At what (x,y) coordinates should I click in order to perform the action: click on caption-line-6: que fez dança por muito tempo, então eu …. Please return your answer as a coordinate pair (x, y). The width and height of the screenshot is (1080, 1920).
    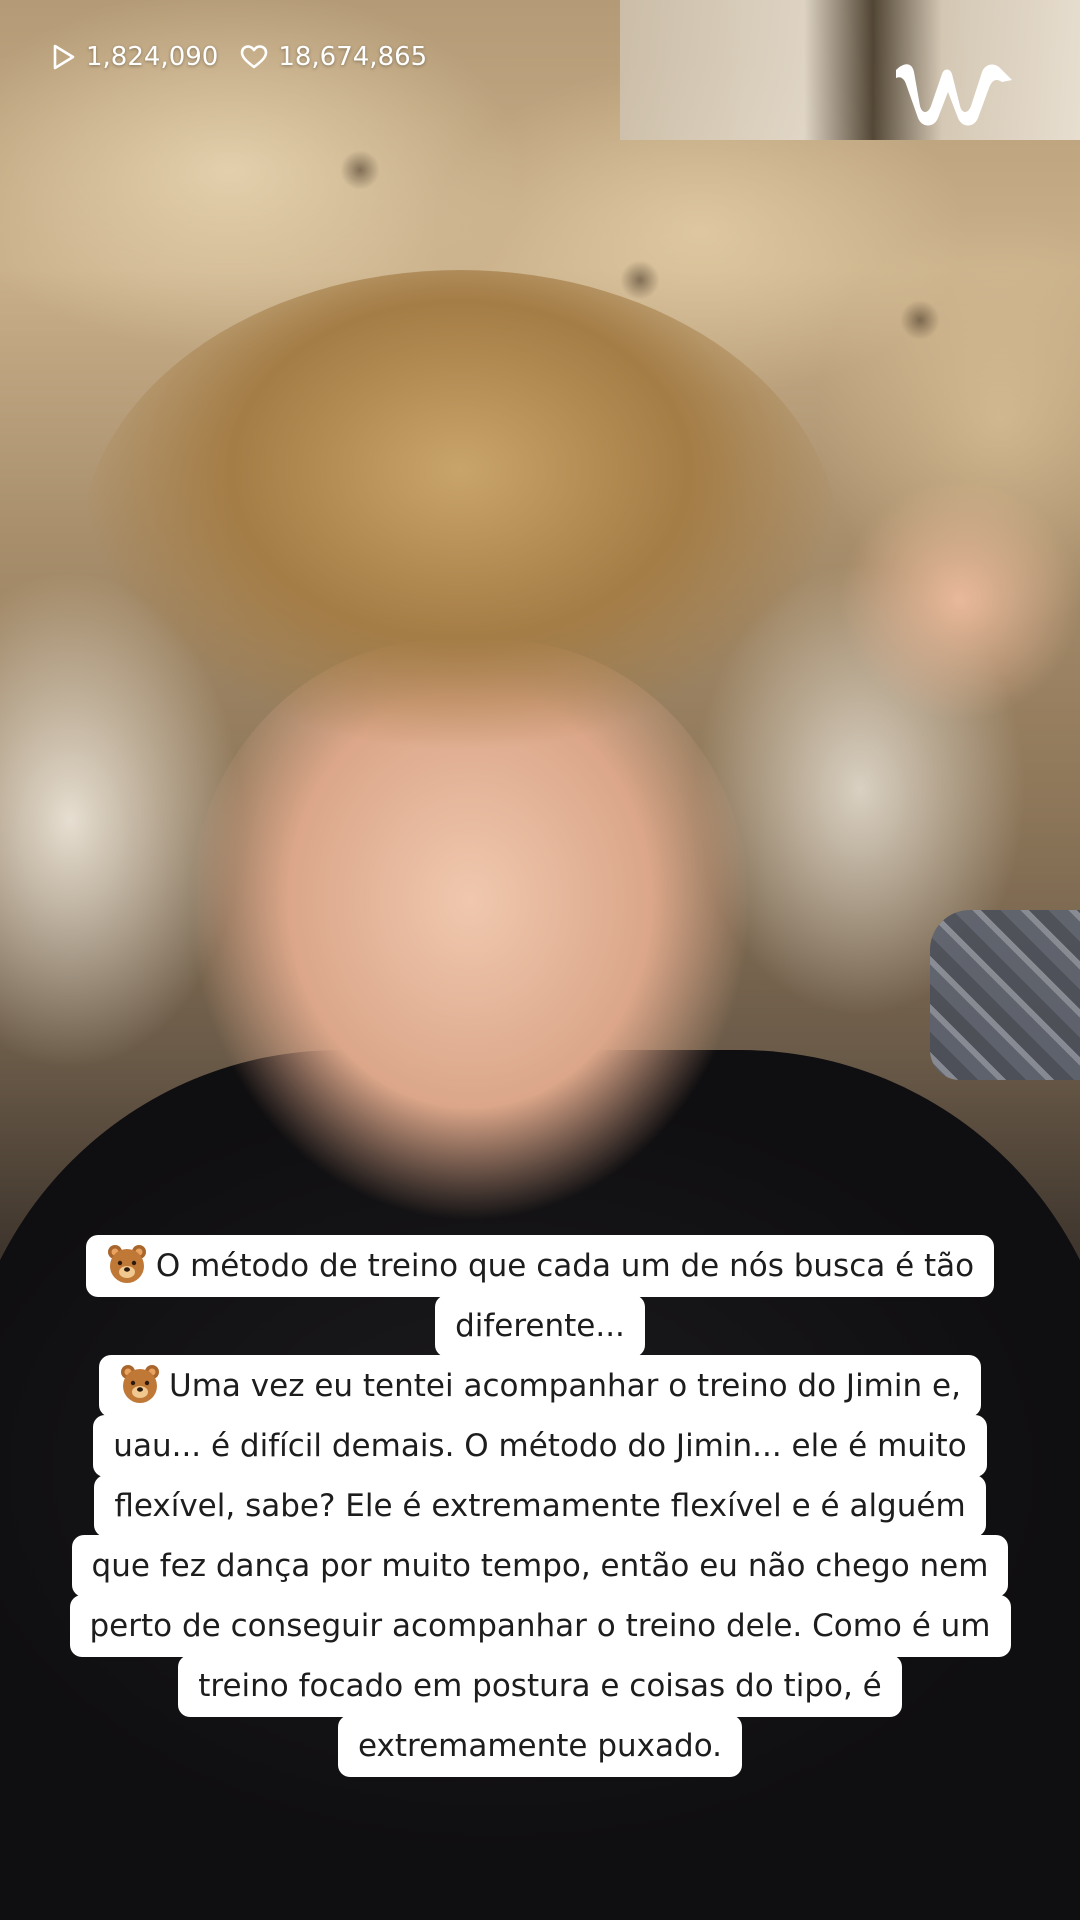
    Looking at the image, I should click on (540, 1566).